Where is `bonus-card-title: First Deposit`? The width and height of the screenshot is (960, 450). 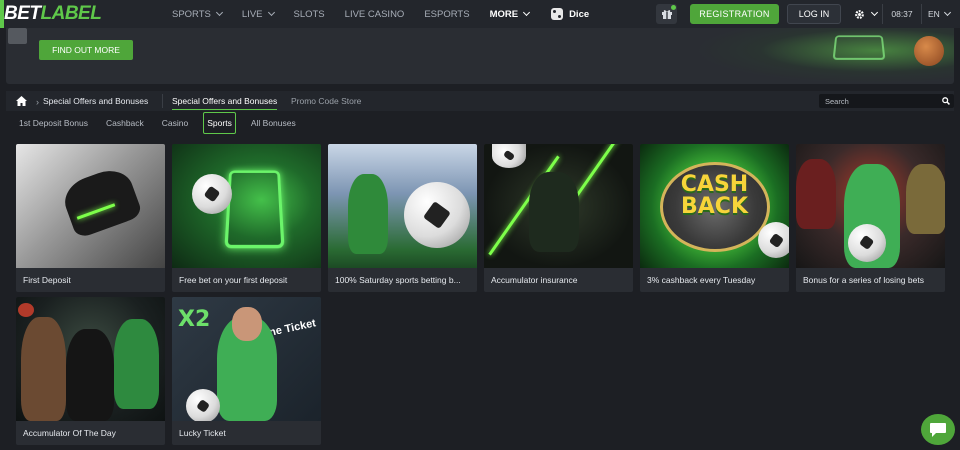
bonus-card-title: First Deposit is located at coordinates (47, 280).